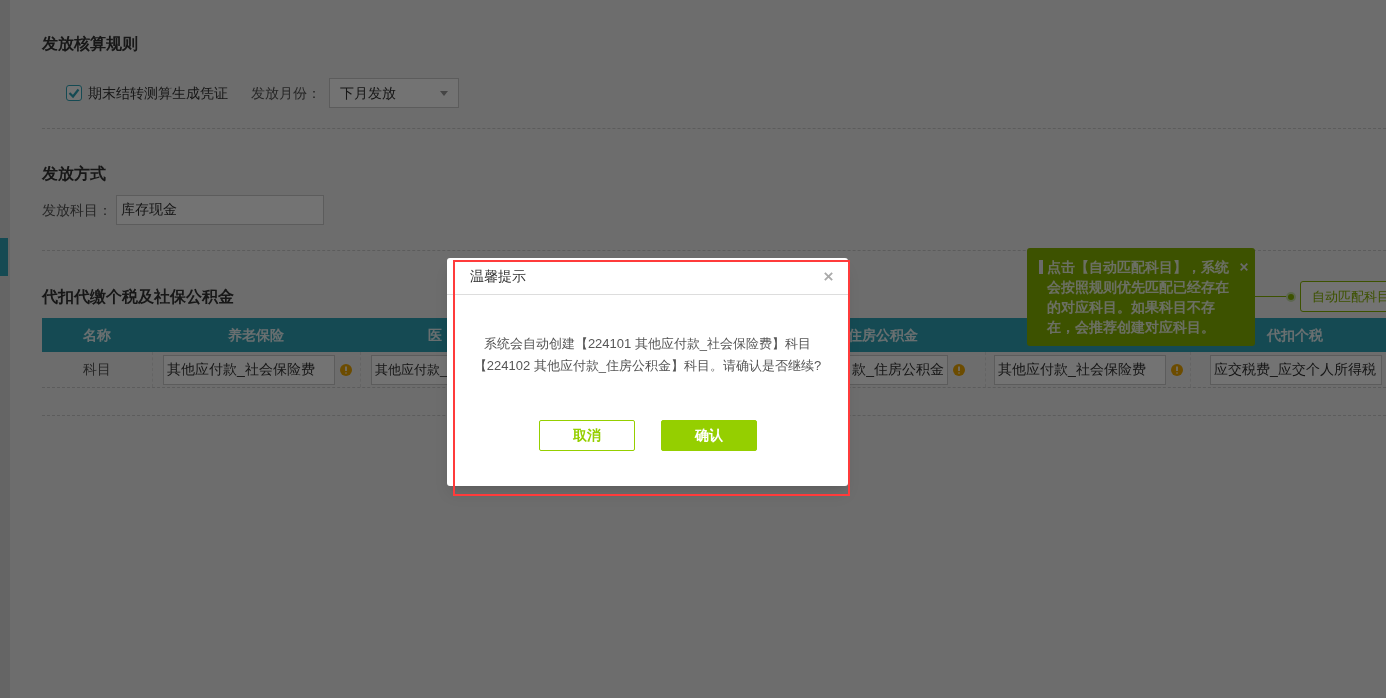 The image size is (1386, 698). What do you see at coordinates (4, 257) in the screenshot?
I see `sidebar-marker` at bounding box center [4, 257].